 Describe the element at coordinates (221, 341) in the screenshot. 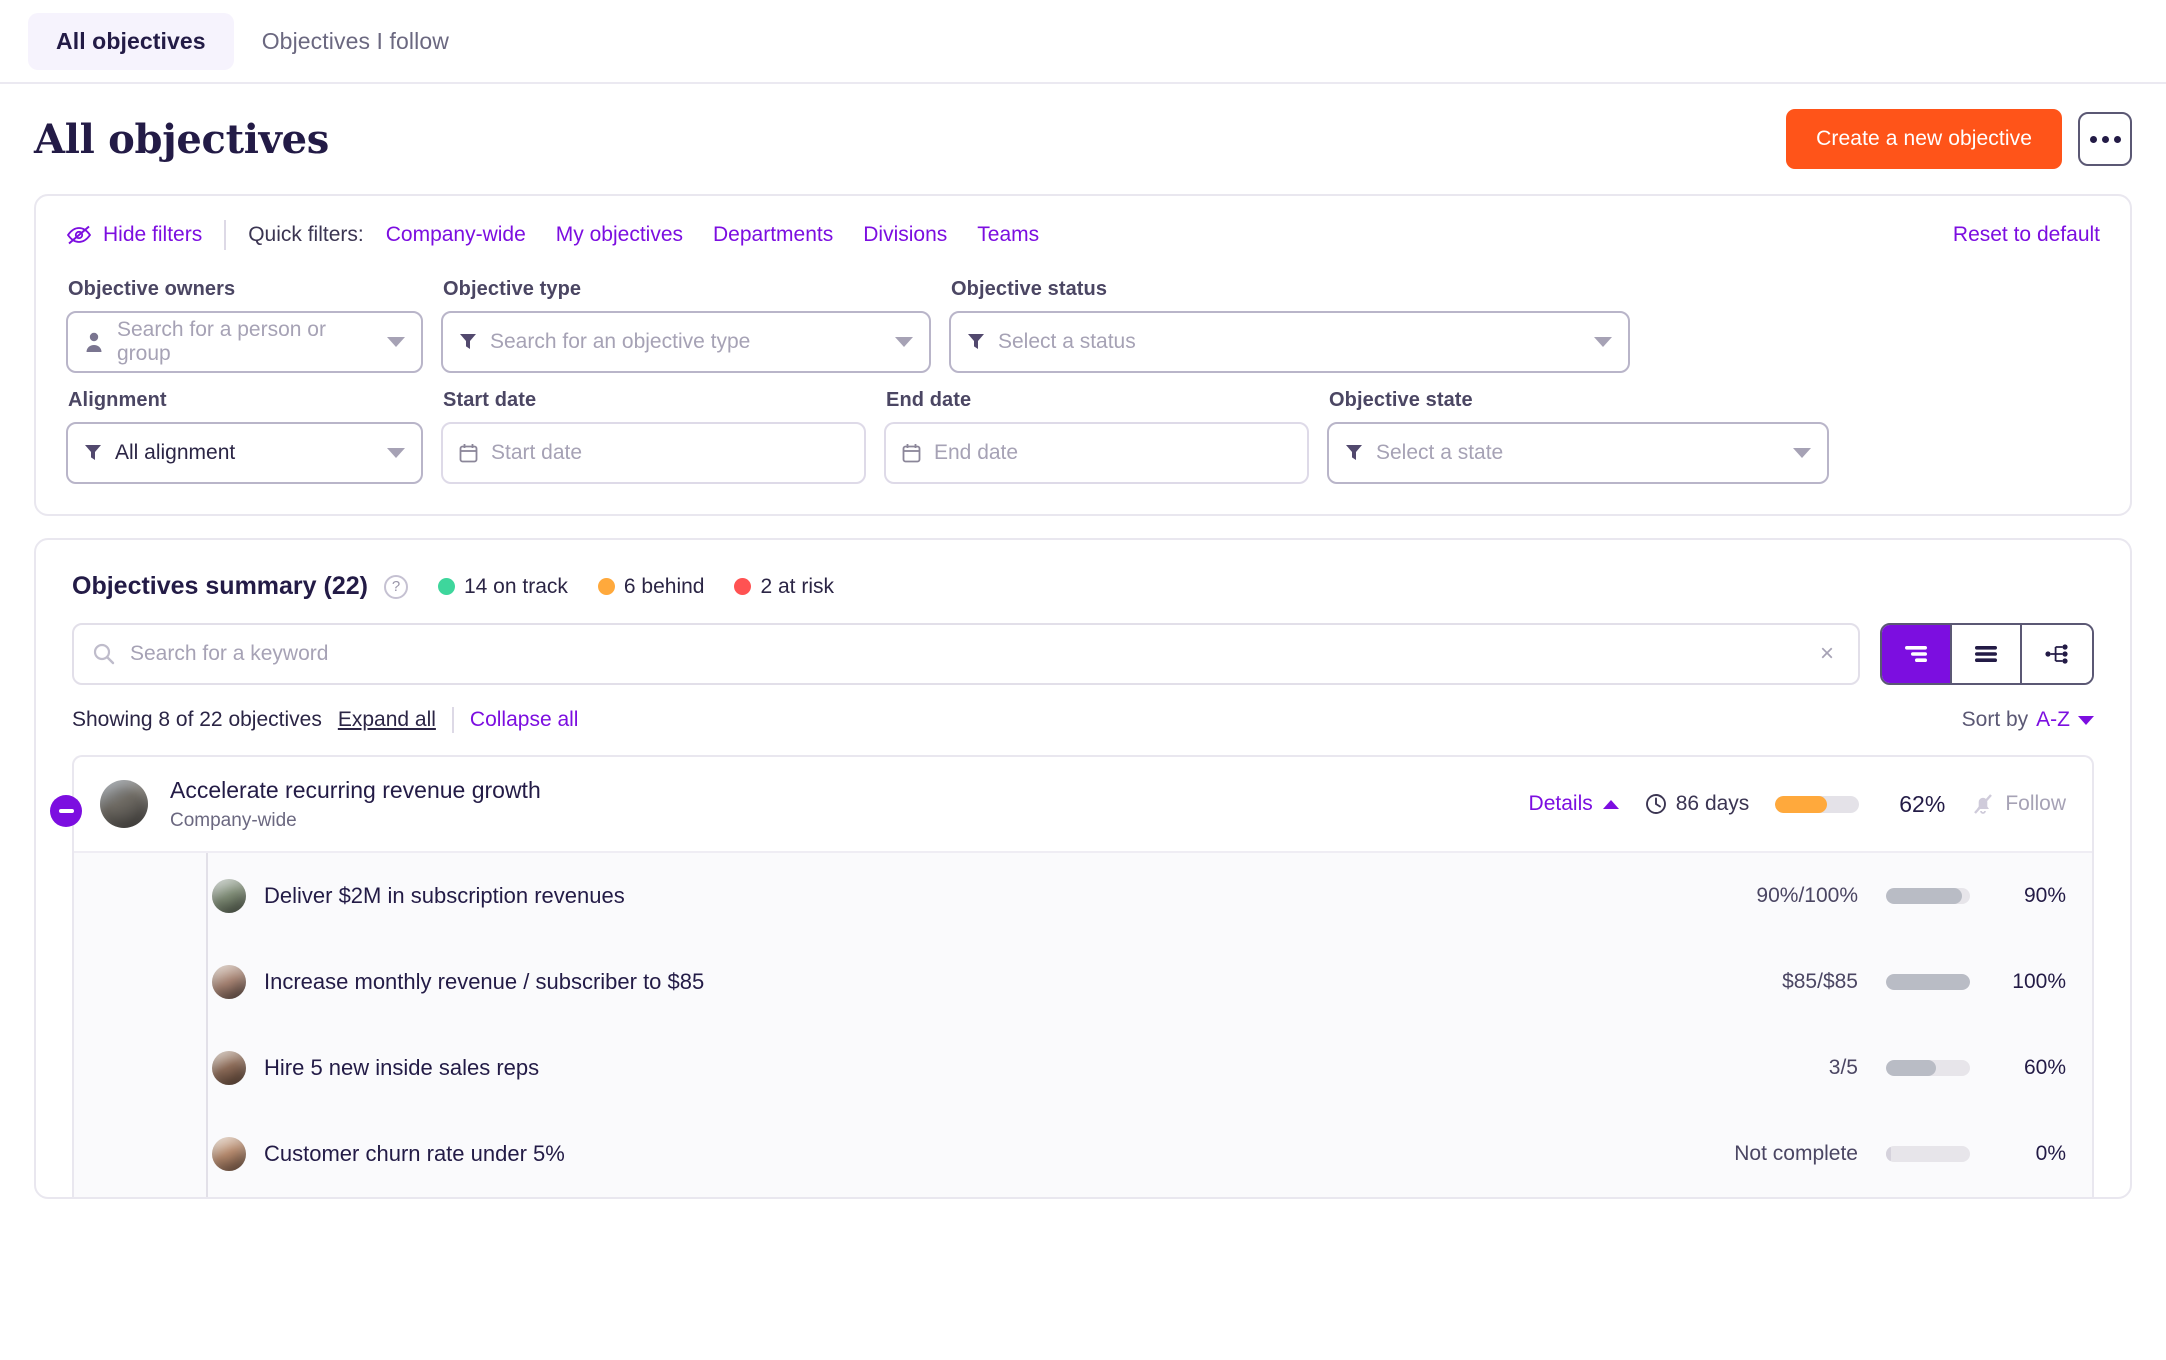

I see `objective-owners-placeholder: Search for a person or group` at that location.